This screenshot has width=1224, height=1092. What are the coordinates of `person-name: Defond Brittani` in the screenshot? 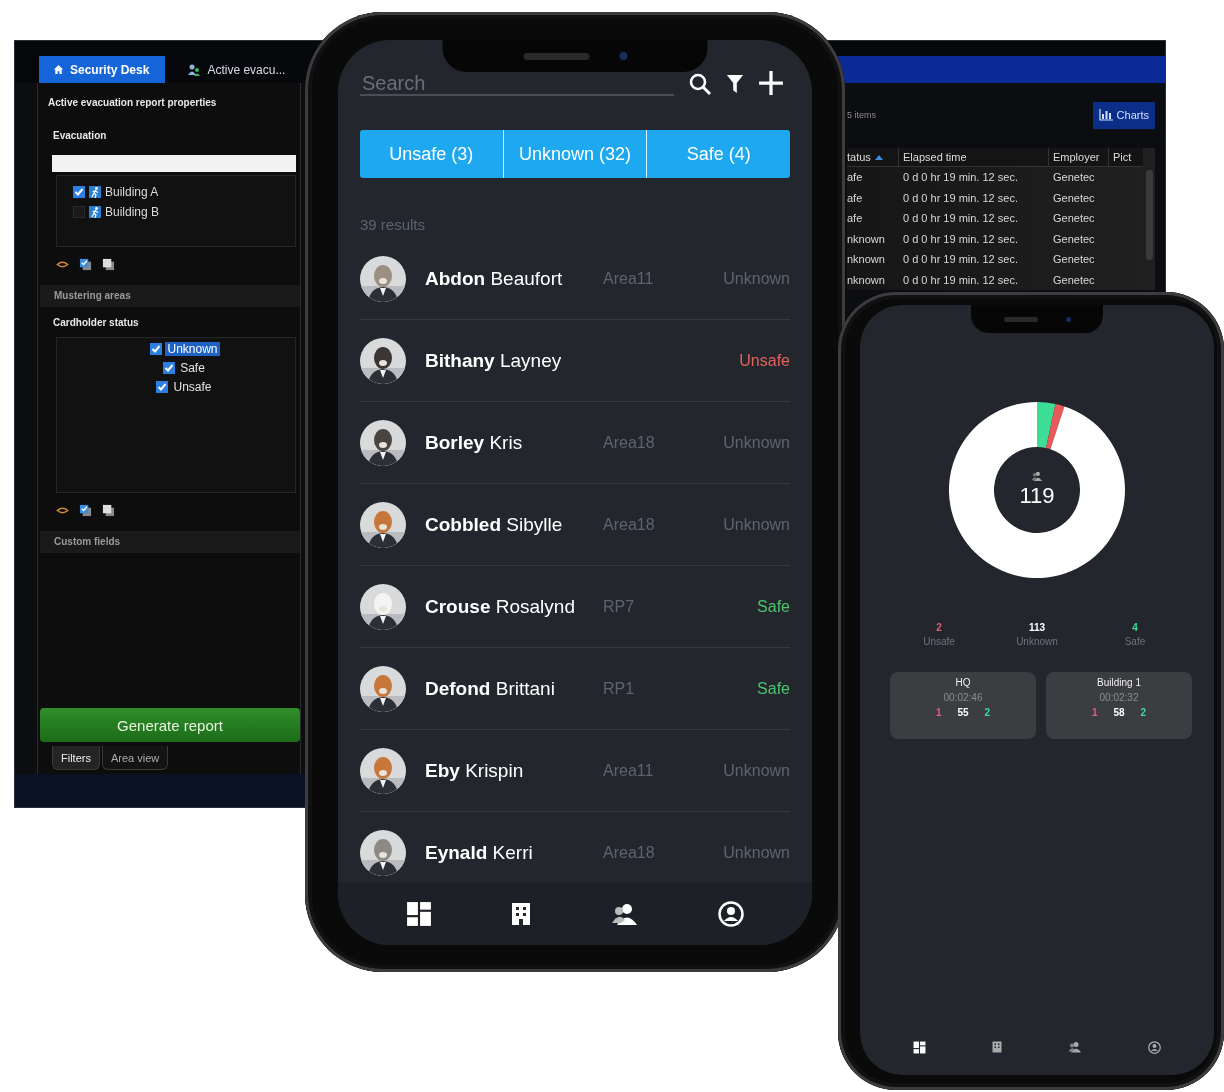 It's located at (514, 688).